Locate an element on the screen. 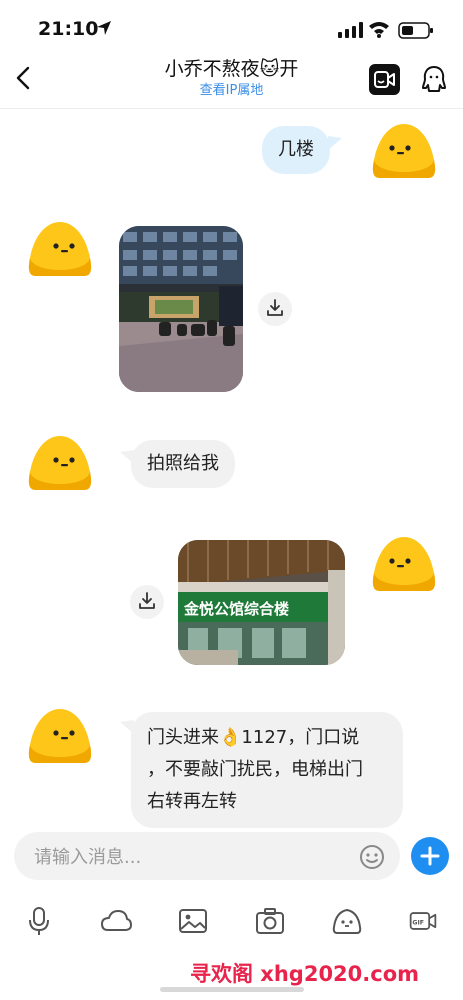  chat-title: 小乔不熬夜🐱开 is located at coordinates (231, 69).